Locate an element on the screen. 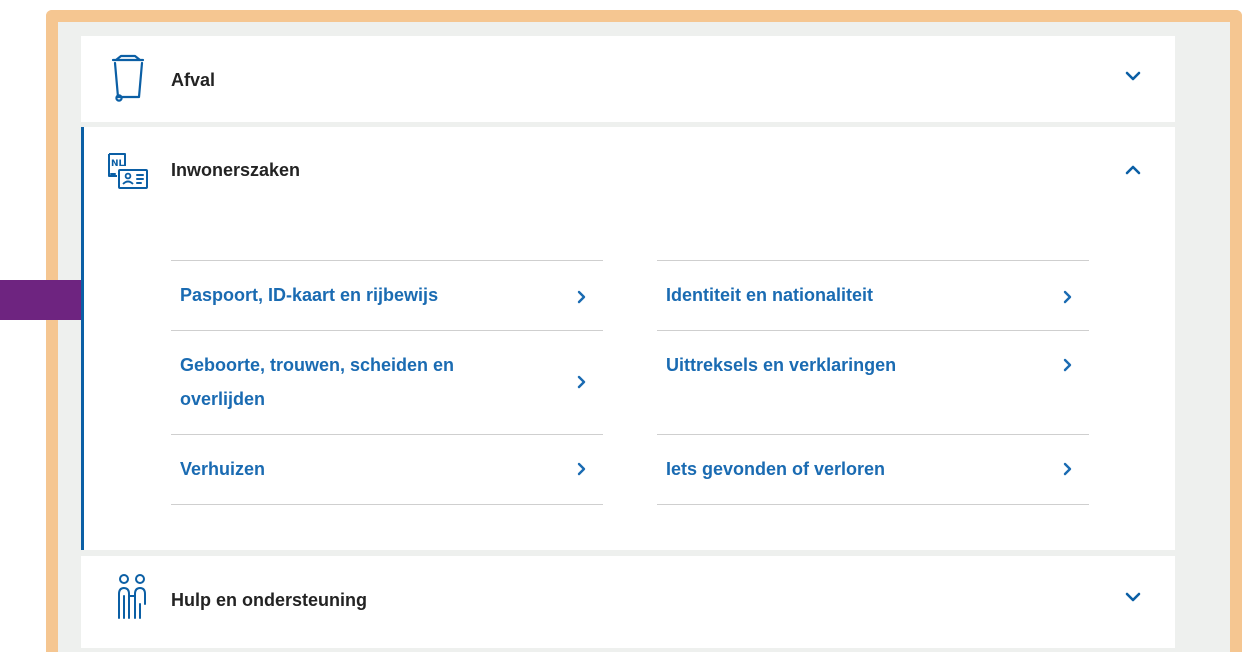 This screenshot has height=652, width=1244. accordion-afval: Afval is located at coordinates (628, 79).